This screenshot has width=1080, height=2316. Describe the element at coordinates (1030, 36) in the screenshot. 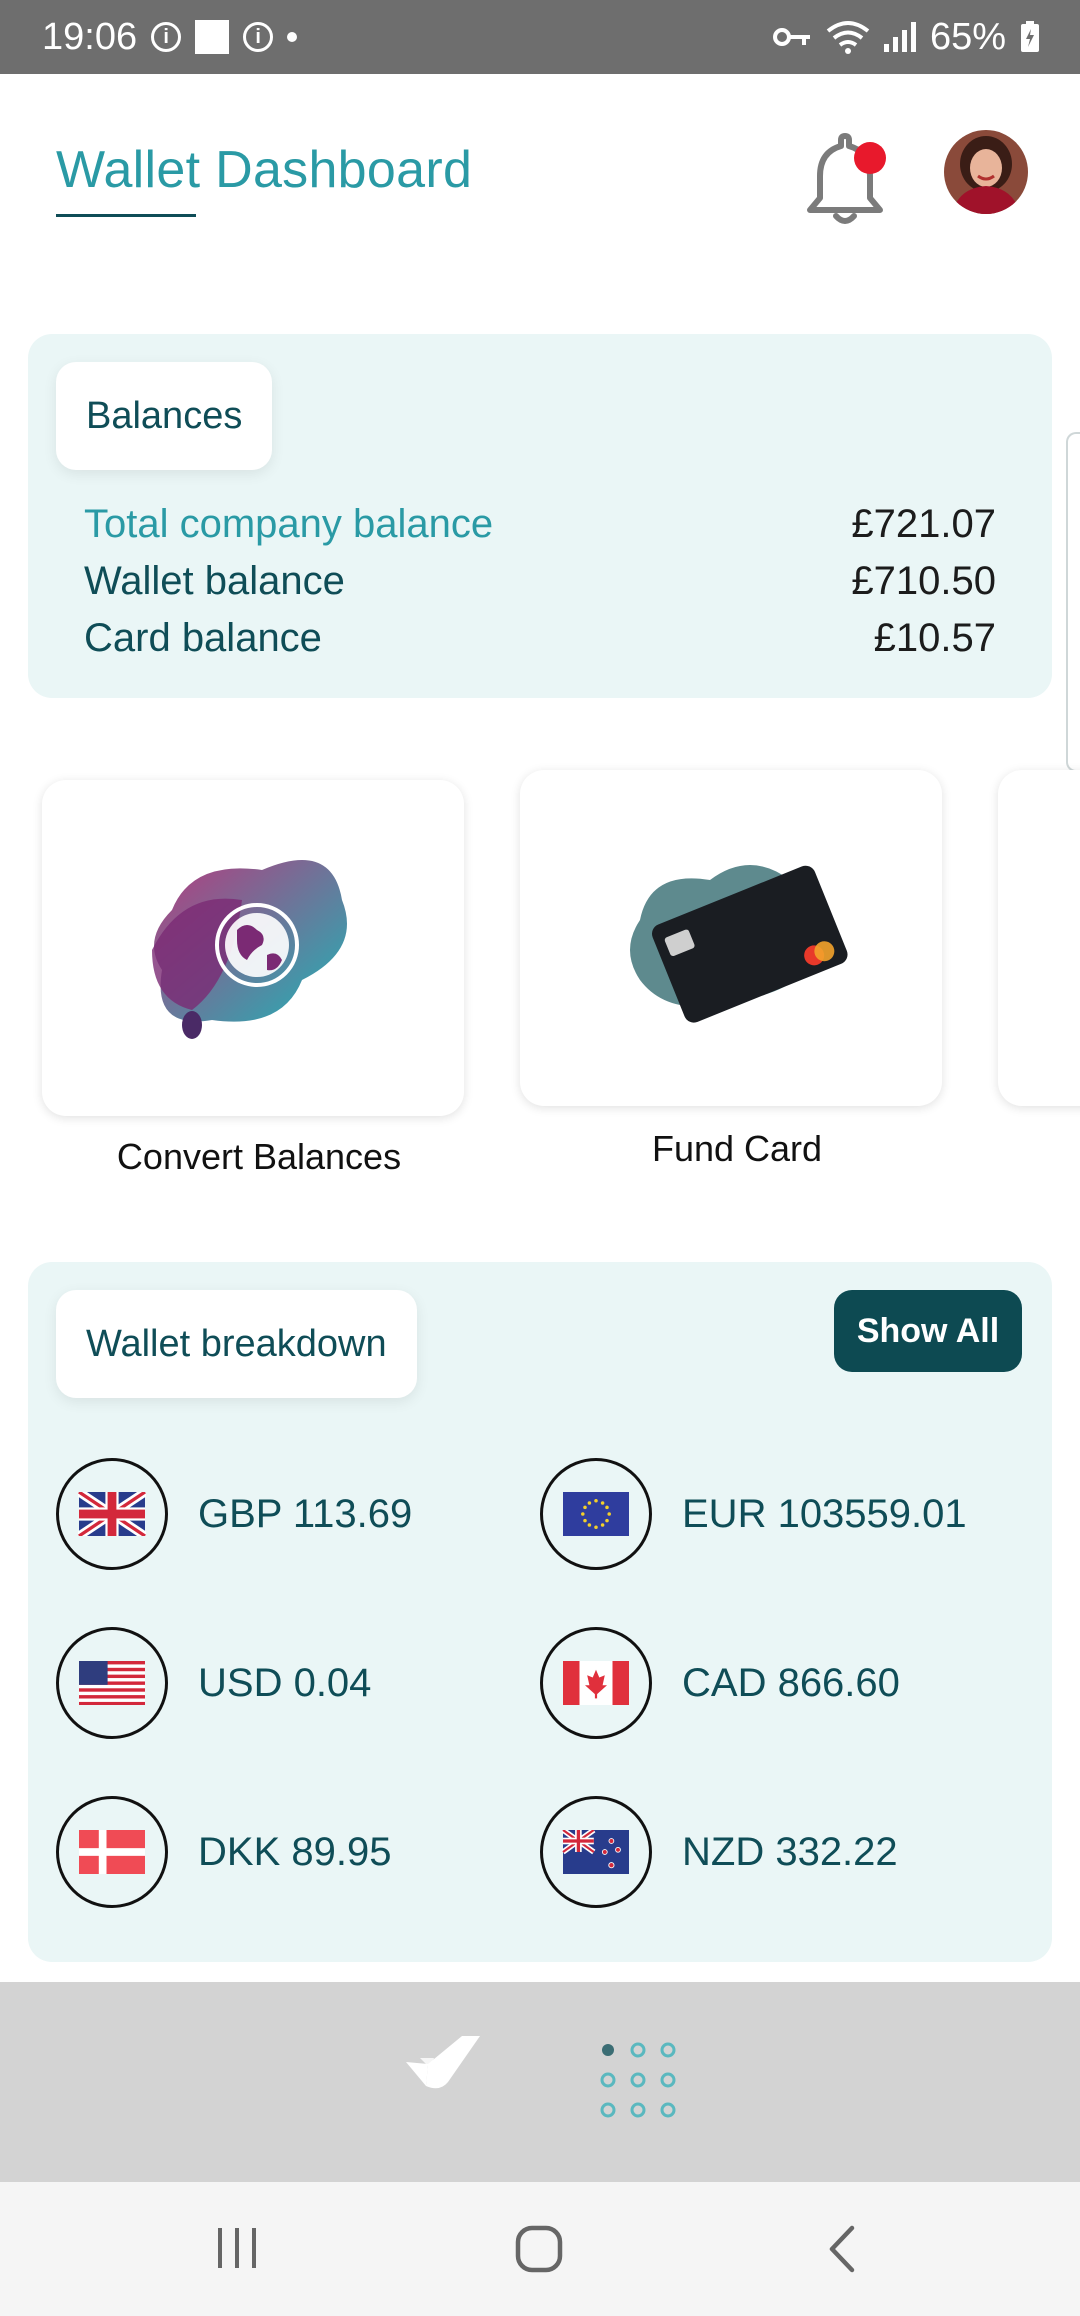

I see `battery-icon` at that location.